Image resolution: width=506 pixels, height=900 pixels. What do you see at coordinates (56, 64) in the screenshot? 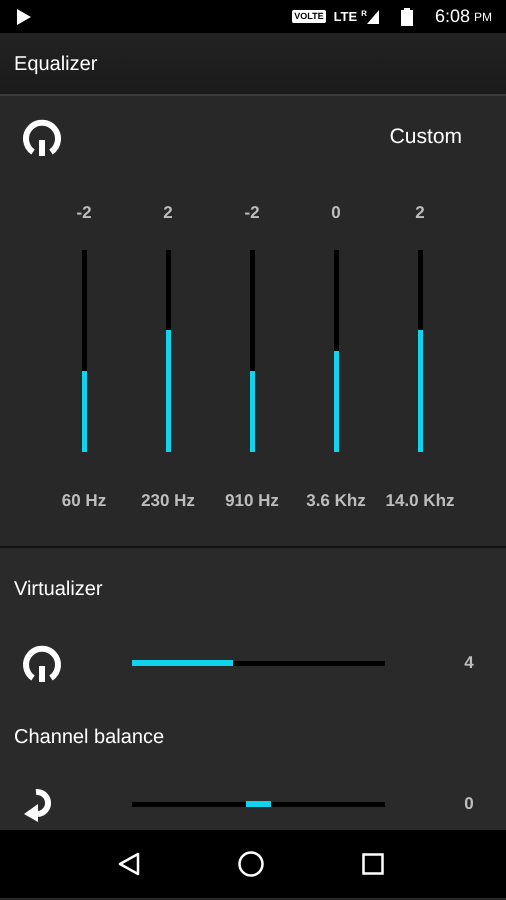
I see `screen-title: Equalizer` at bounding box center [56, 64].